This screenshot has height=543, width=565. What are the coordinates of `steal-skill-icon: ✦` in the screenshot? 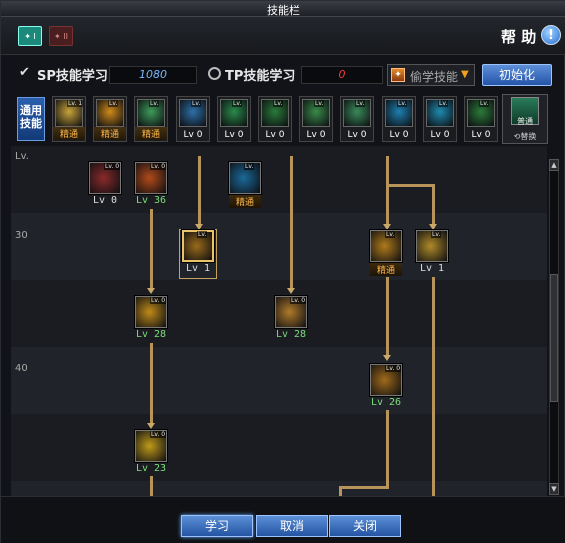 It's located at (398, 75).